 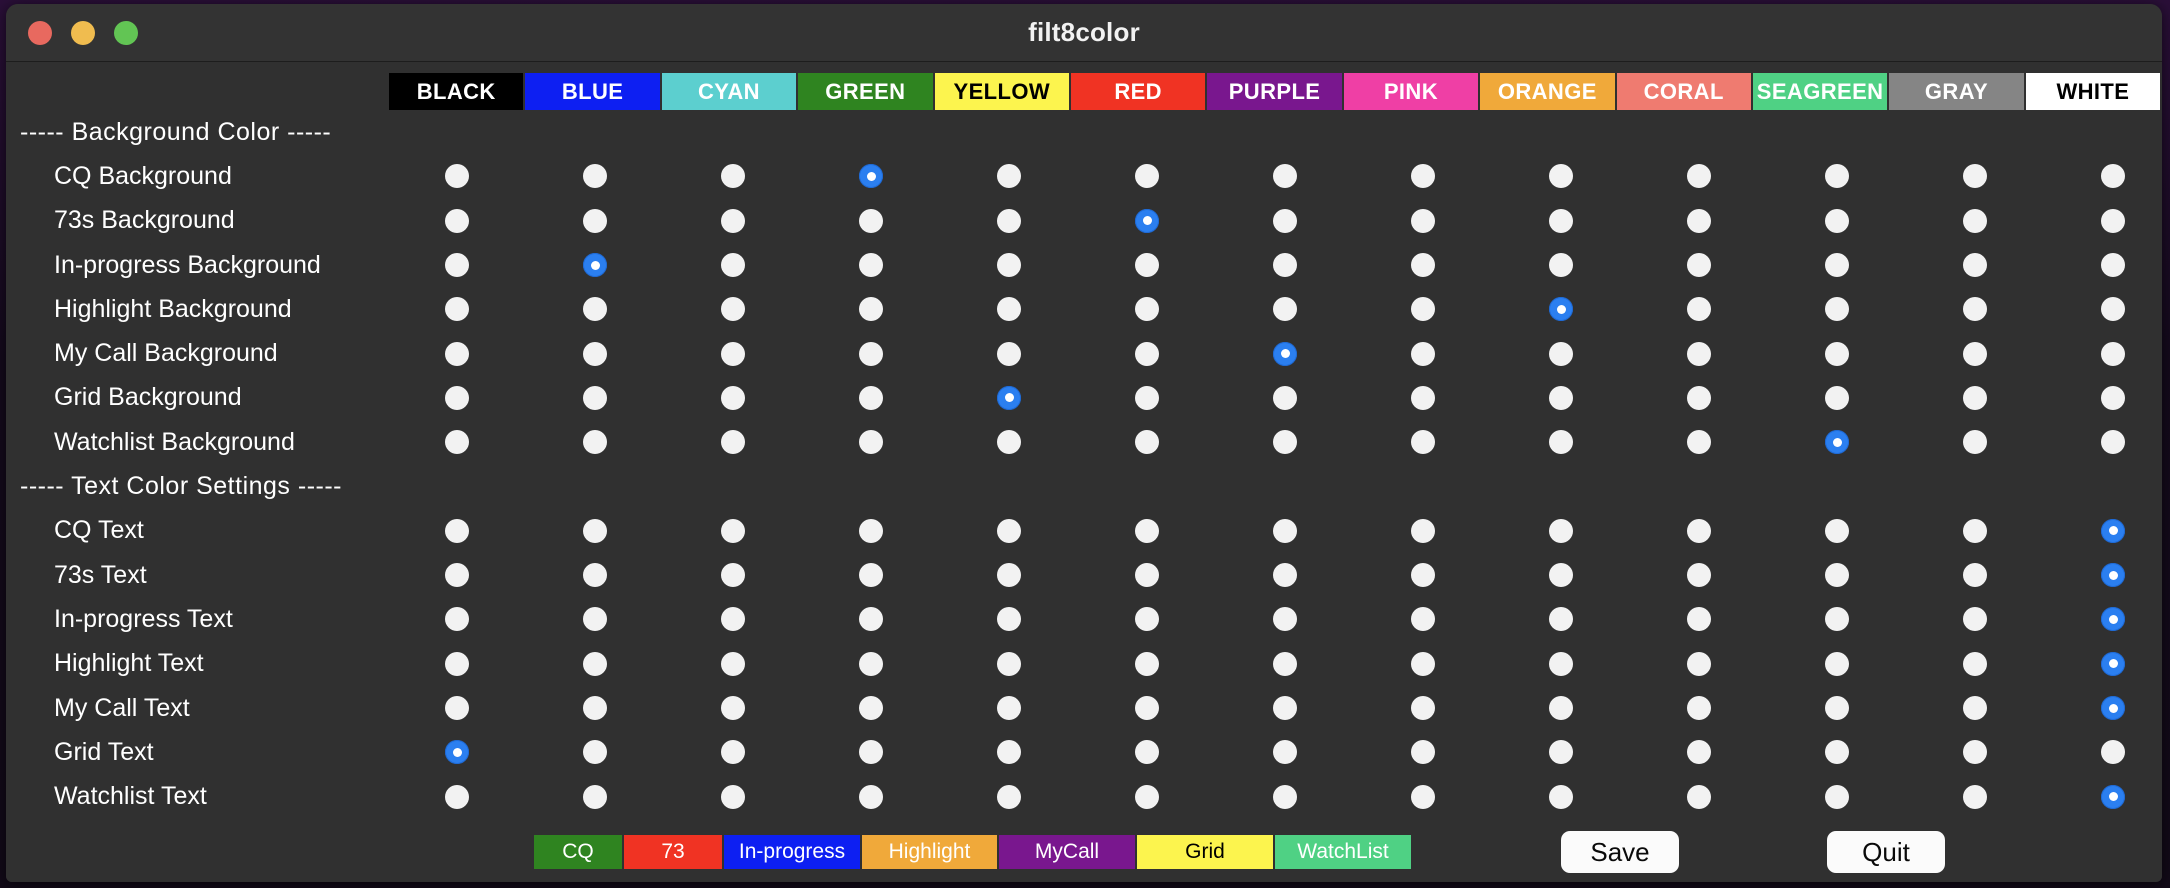 What do you see at coordinates (595, 309) in the screenshot?
I see `radio-highlight-background-blue` at bounding box center [595, 309].